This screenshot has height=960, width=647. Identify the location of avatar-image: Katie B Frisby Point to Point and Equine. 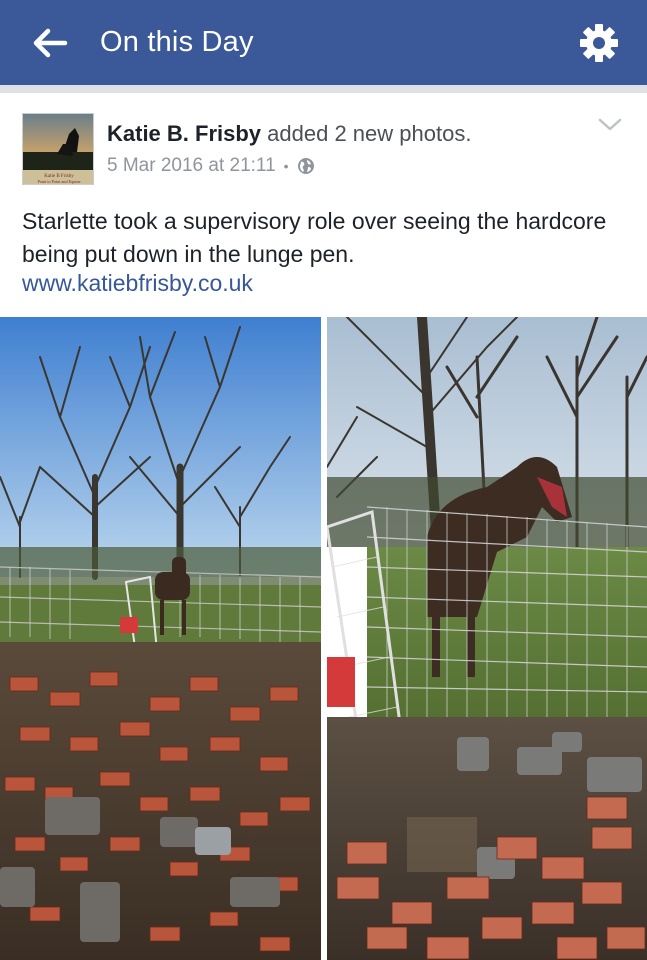
(58, 149).